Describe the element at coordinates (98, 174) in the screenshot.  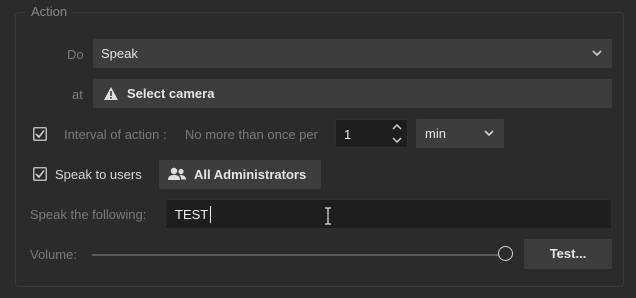
I see `speak-users-label: Speak to users` at that location.